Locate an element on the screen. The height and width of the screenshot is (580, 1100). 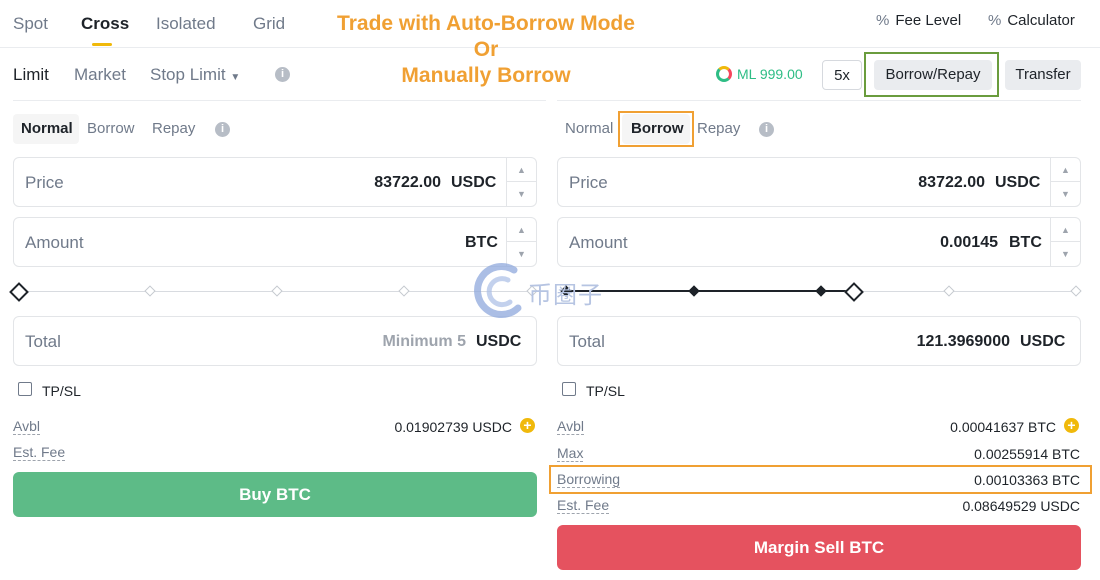
margin-level: ML 999.00 is located at coordinates (759, 74).